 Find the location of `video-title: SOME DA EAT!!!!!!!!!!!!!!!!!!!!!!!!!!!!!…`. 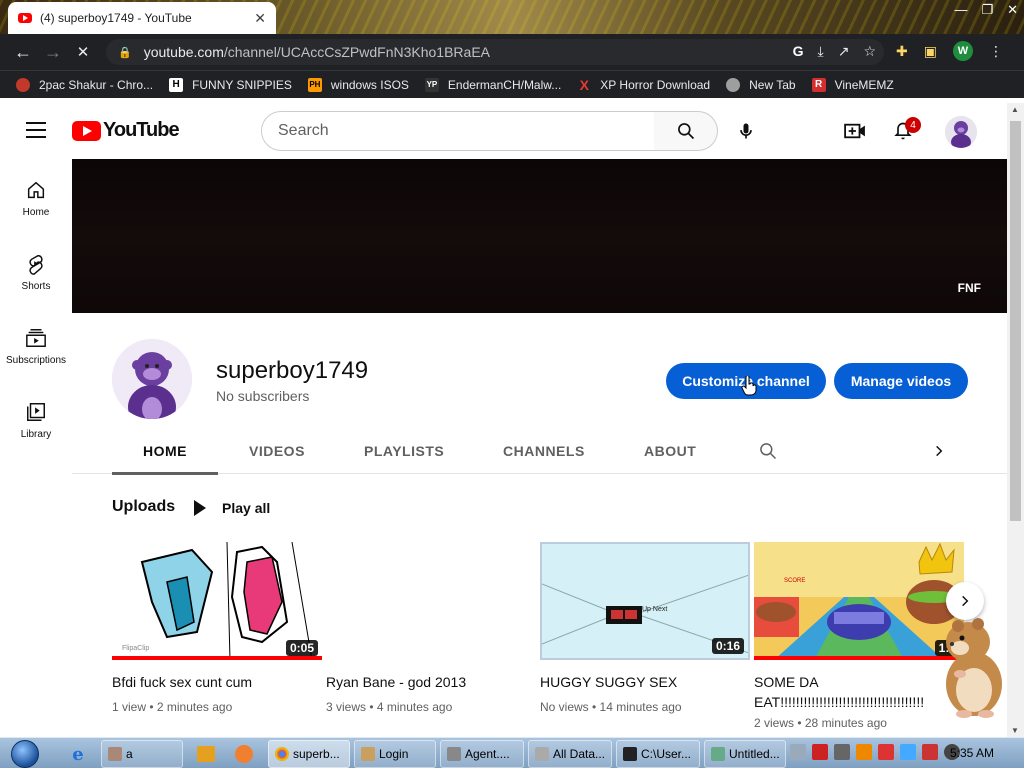

video-title: SOME DA EAT!!!!!!!!!!!!!!!!!!!!!!!!!!!!!… is located at coordinates (859, 692).